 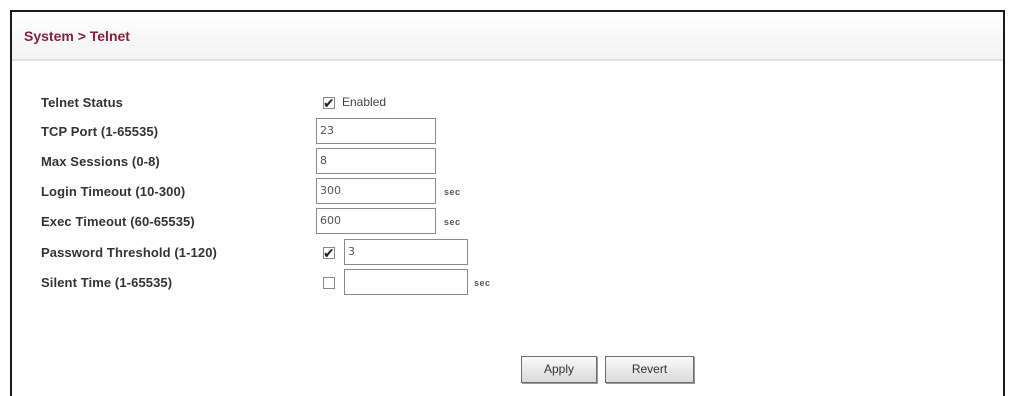 What do you see at coordinates (507, 222) in the screenshot?
I see `exec-timeout-row: Exec Timeout (60-65535) 600 sec` at bounding box center [507, 222].